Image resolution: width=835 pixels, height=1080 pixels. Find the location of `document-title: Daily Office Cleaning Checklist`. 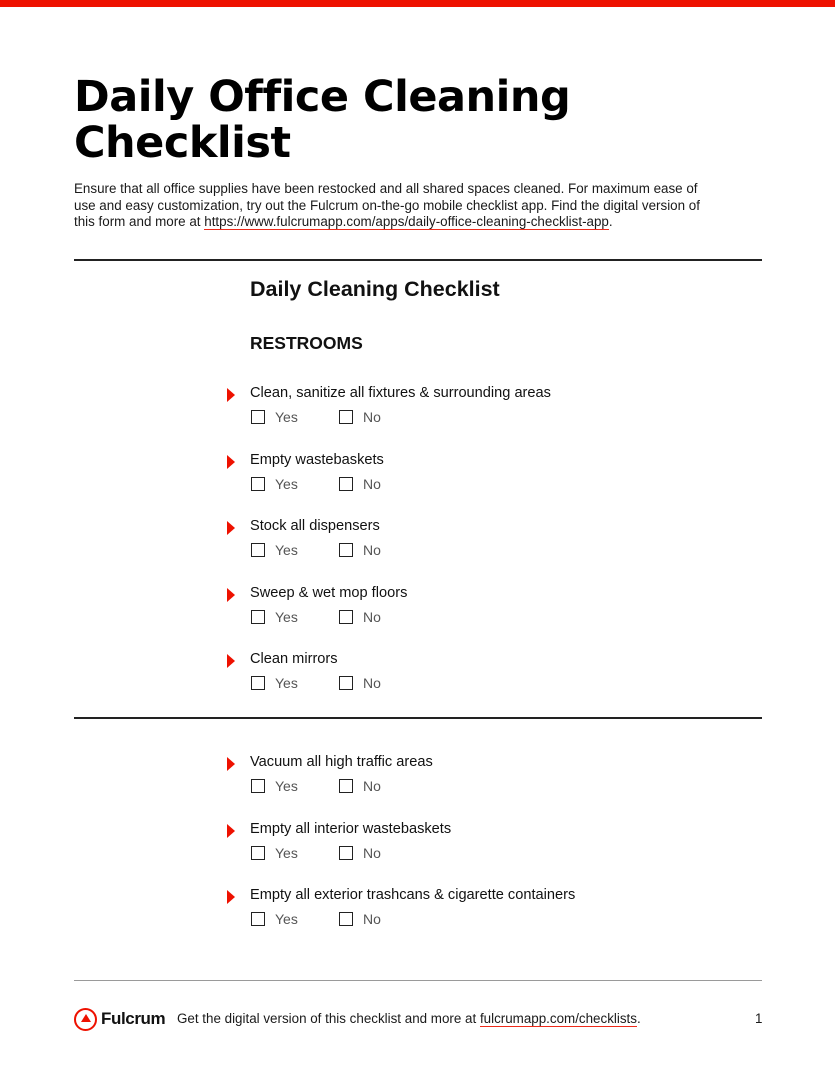

document-title: Daily Office Cleaning Checklist is located at coordinates (384, 120).